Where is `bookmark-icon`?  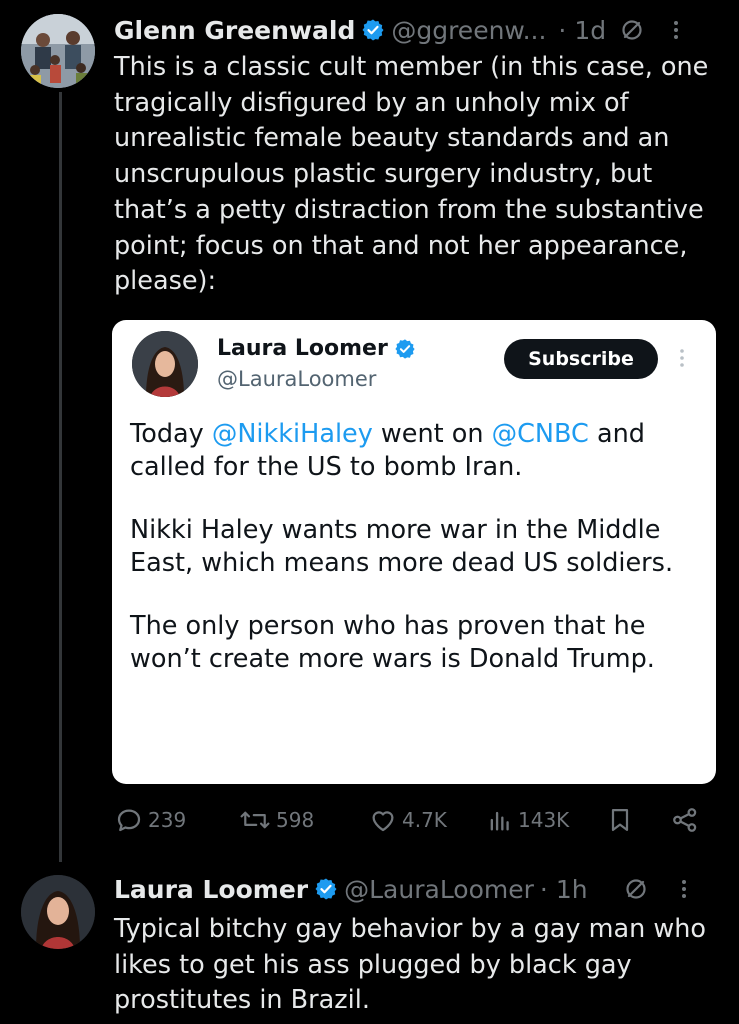
bookmark-icon is located at coordinates (620, 820).